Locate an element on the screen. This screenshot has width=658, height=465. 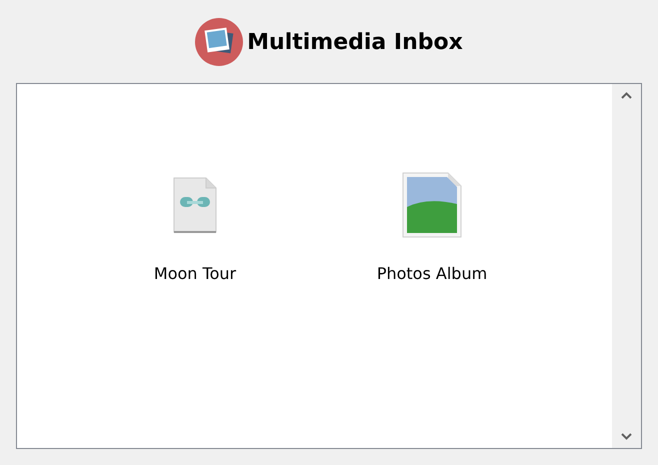
landscape-image-file-icon is located at coordinates (432, 205).